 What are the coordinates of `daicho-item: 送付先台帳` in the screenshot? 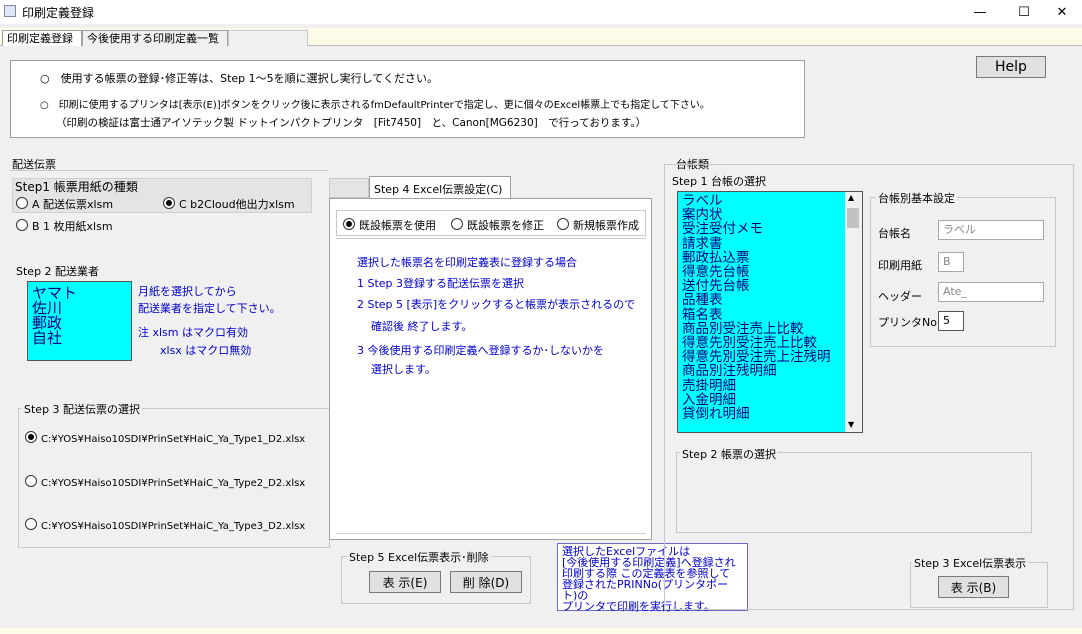 It's located at (761, 286).